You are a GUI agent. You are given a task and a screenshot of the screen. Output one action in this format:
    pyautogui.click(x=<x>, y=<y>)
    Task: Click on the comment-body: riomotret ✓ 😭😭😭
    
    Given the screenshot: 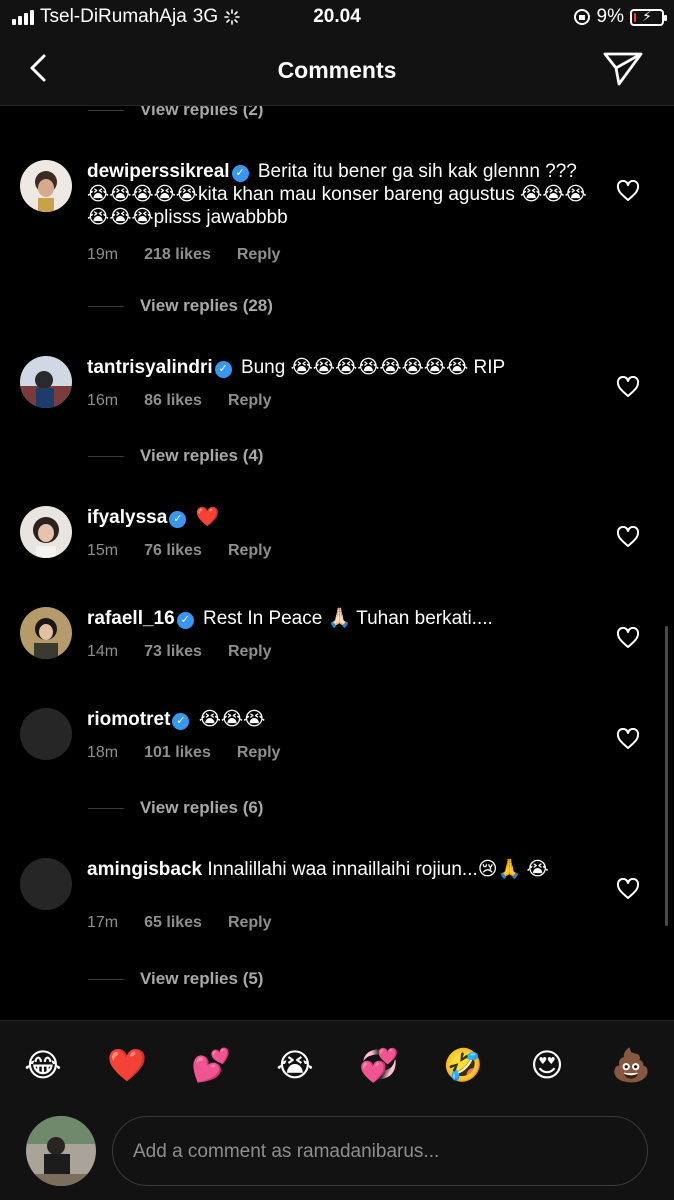 What is the action you would take?
    pyautogui.click(x=337, y=719)
    